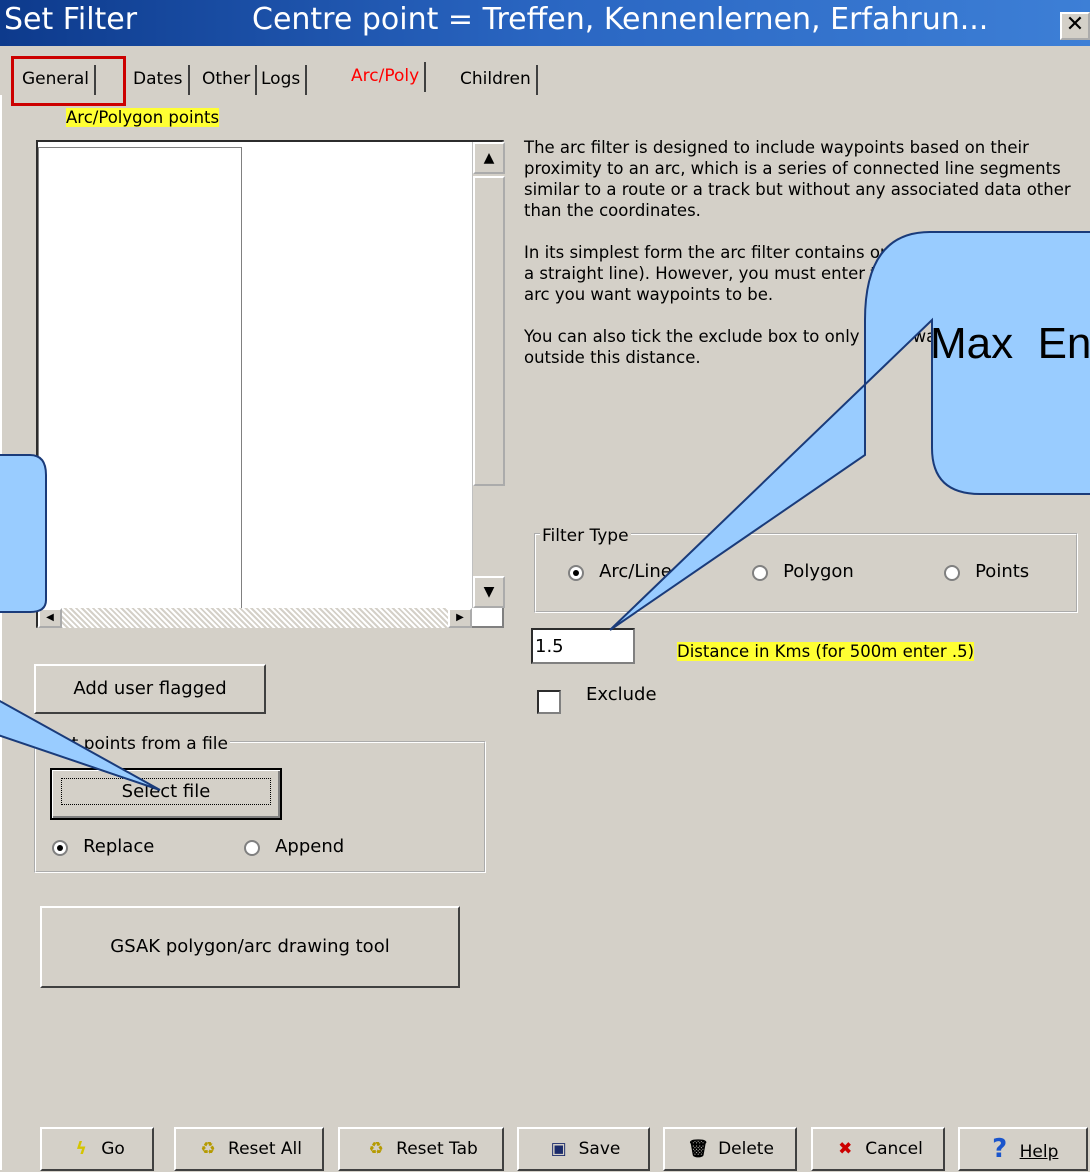 The height and width of the screenshot is (1172, 1090). What do you see at coordinates (386, 77) in the screenshot?
I see `tab-arc-poly: Arc/Poly` at bounding box center [386, 77].